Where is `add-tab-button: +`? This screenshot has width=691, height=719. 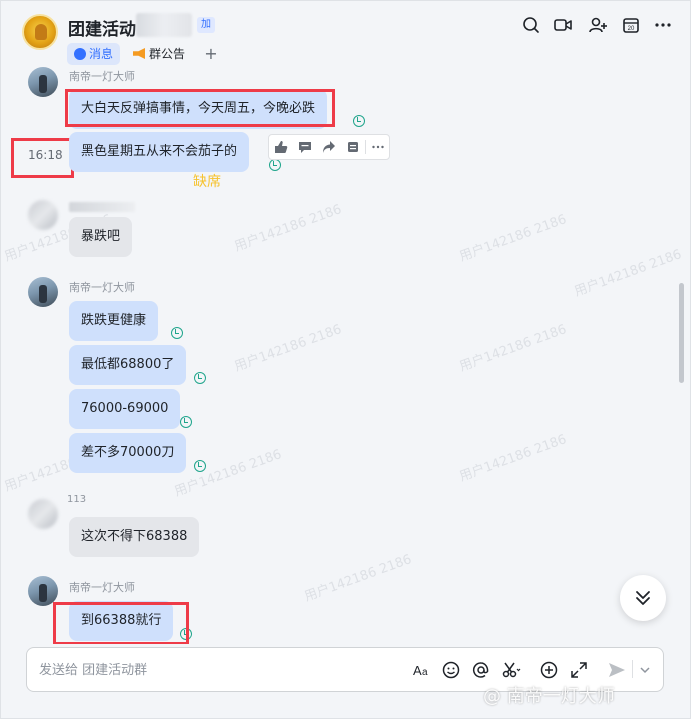 add-tab-button: + is located at coordinates (211, 54).